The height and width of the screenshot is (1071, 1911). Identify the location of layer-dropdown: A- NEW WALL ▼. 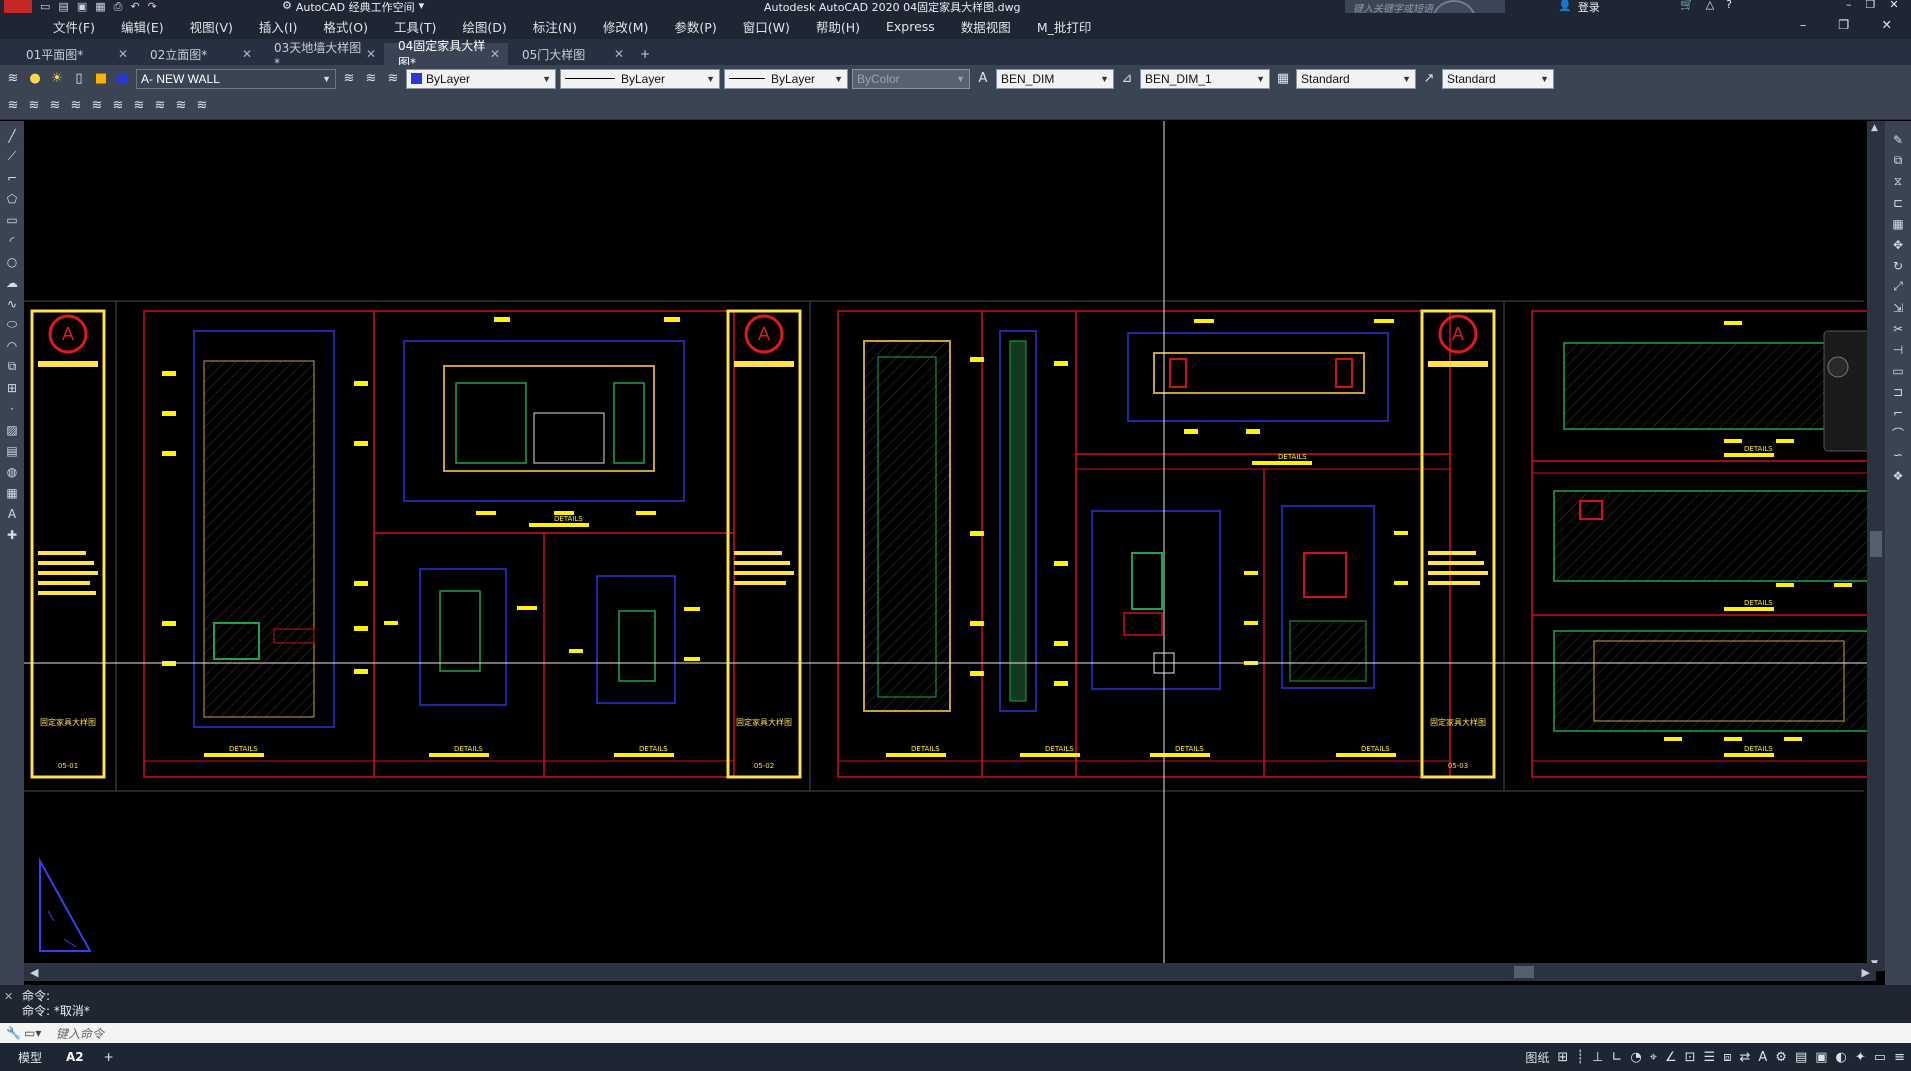
(236, 78).